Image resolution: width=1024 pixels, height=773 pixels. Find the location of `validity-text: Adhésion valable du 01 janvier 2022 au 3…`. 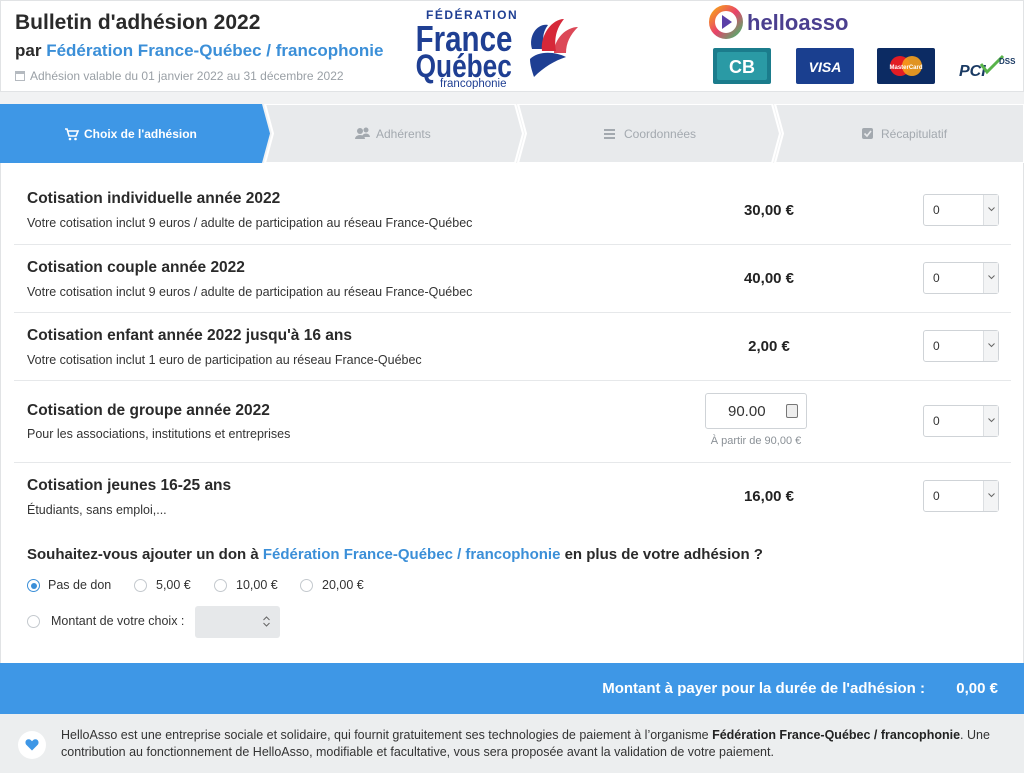

validity-text: Adhésion valable du 01 janvier 2022 au 3… is located at coordinates (187, 76).